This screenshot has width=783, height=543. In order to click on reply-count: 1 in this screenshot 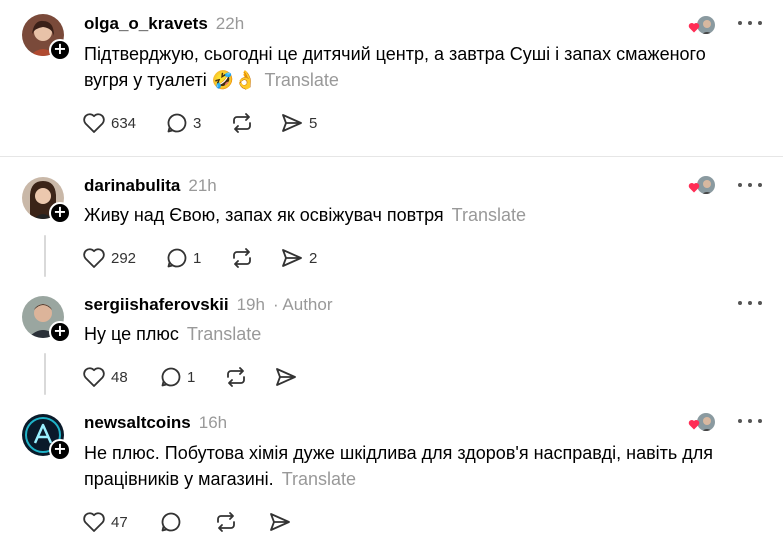, I will do `click(197, 258)`.